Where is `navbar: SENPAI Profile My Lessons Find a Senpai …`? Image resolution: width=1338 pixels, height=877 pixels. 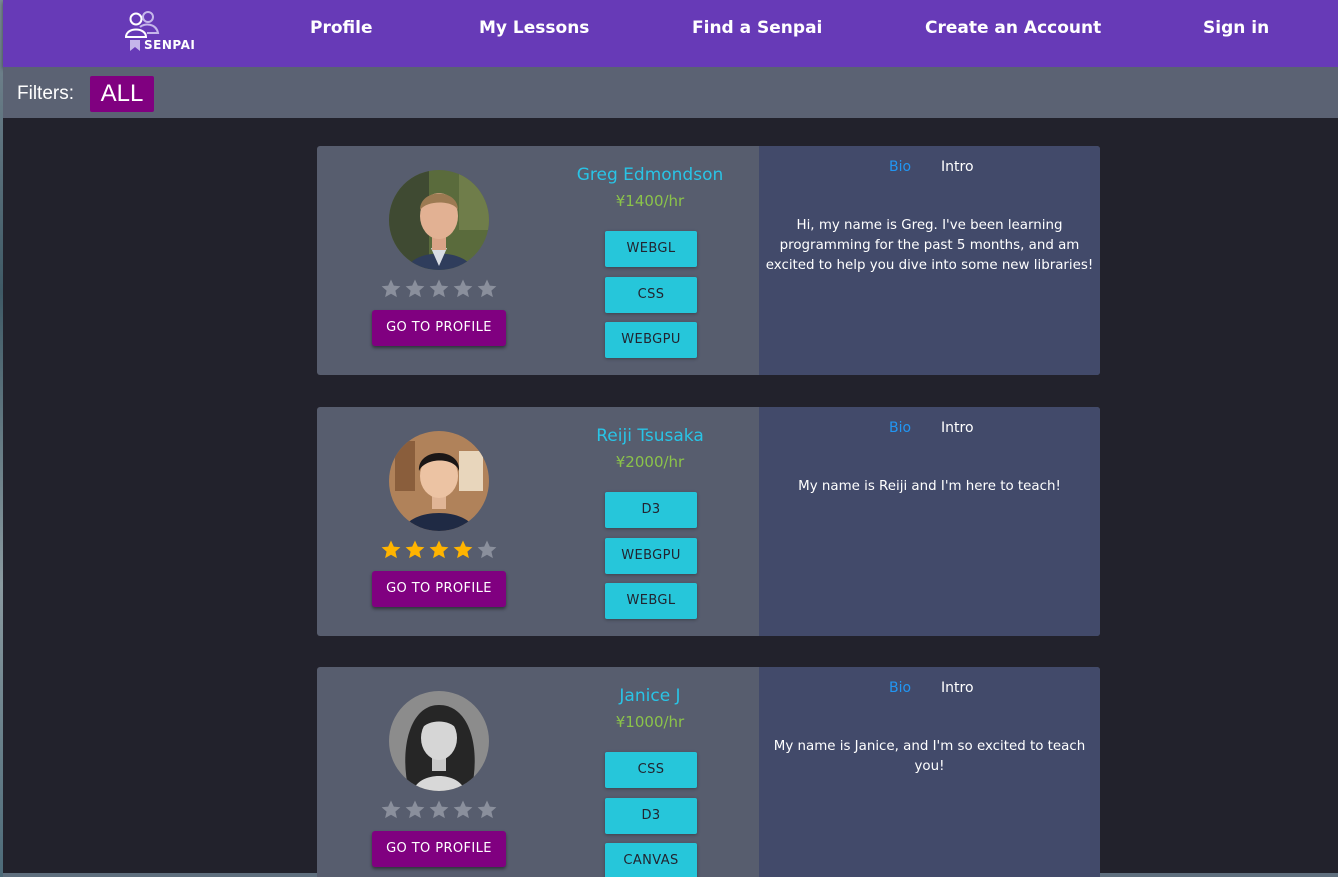 navbar: SENPAI Profile My Lessons Find a Senpai … is located at coordinates (670, 33).